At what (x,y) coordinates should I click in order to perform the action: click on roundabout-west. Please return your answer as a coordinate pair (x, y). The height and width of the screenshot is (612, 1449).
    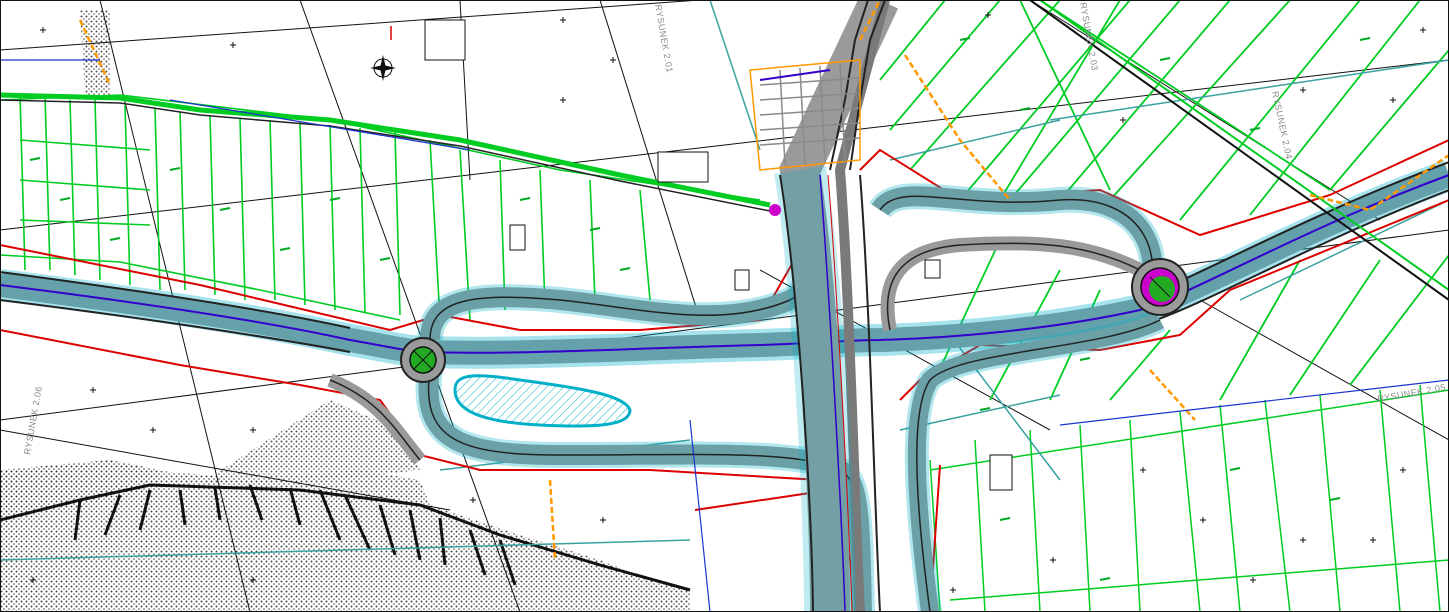
    Looking at the image, I should click on (423, 360).